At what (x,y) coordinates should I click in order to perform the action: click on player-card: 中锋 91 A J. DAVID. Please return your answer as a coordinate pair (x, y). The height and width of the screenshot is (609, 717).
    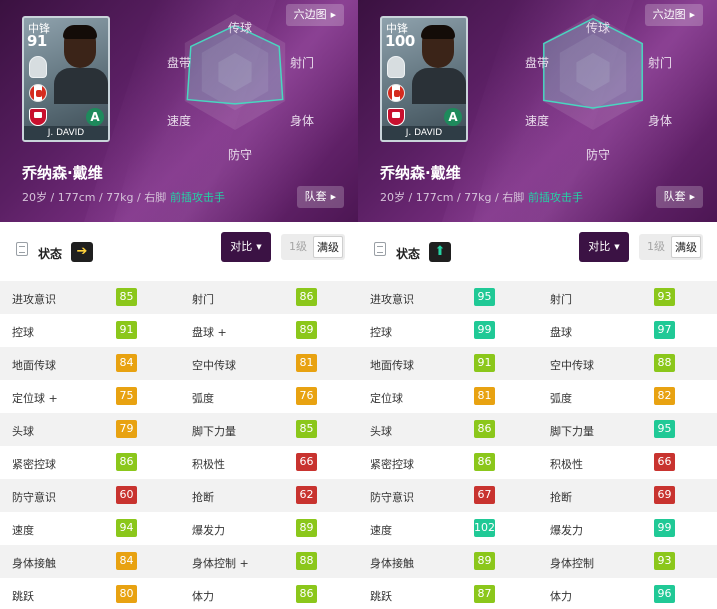
    Looking at the image, I should click on (66, 79).